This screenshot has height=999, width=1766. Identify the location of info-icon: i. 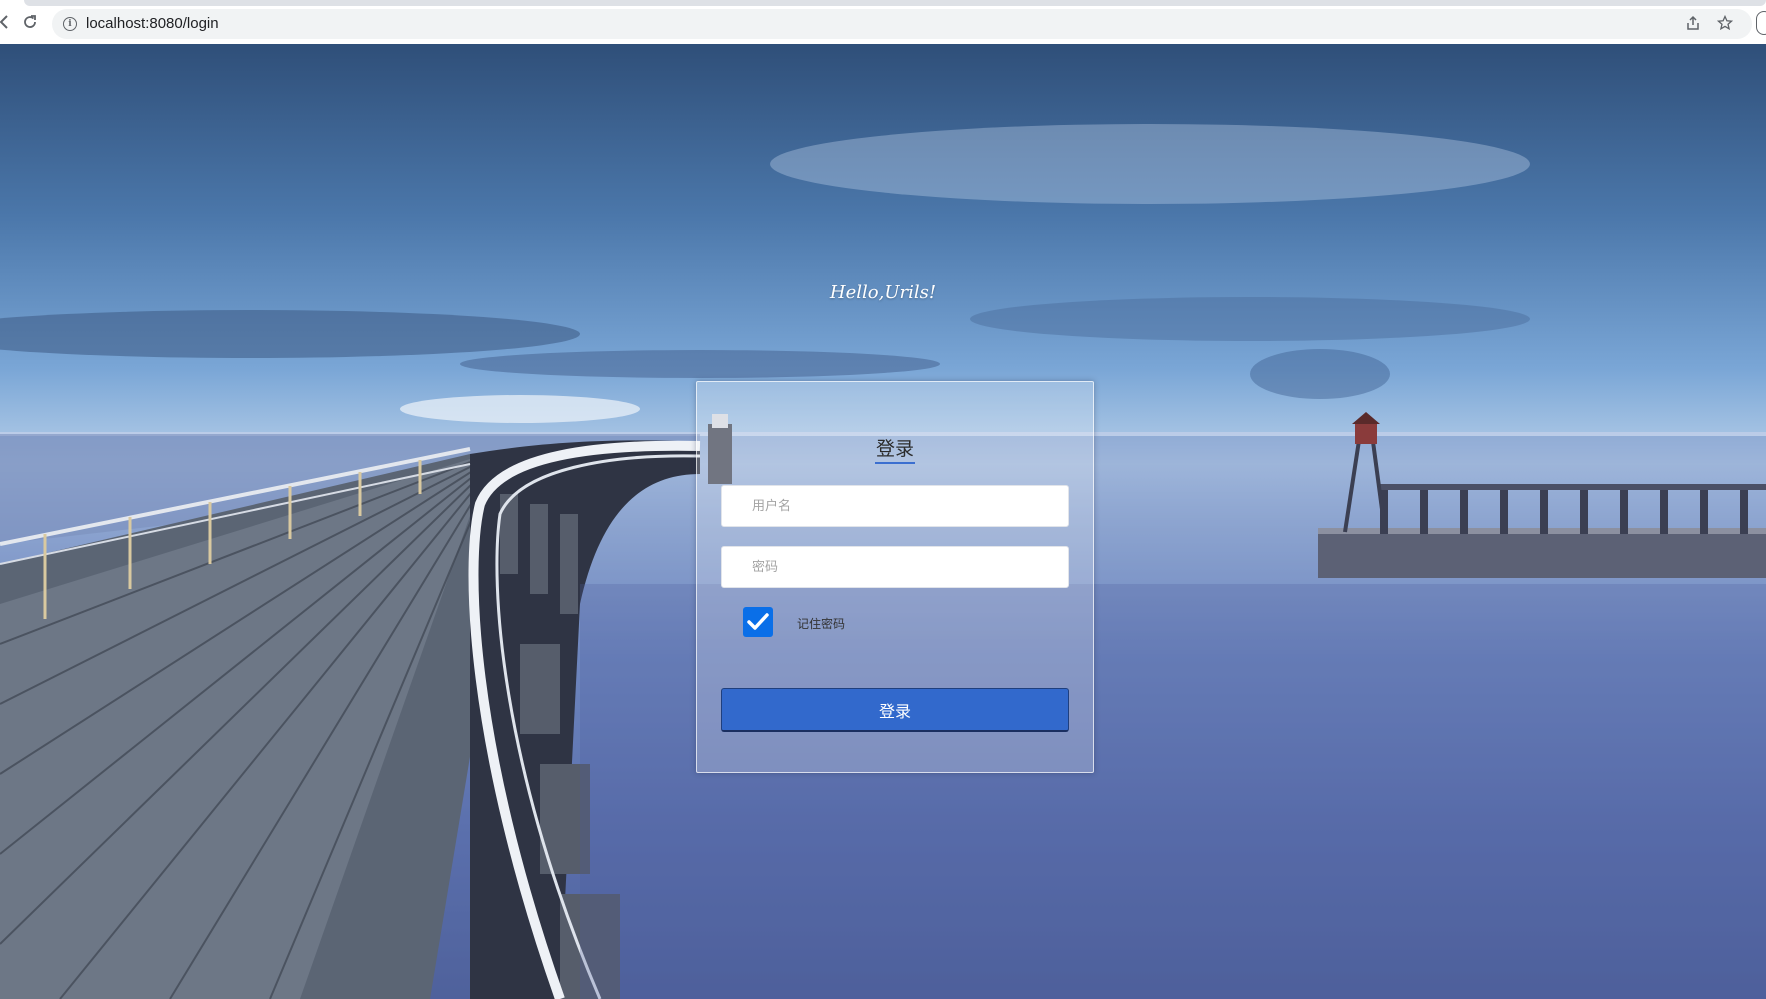
(70, 24).